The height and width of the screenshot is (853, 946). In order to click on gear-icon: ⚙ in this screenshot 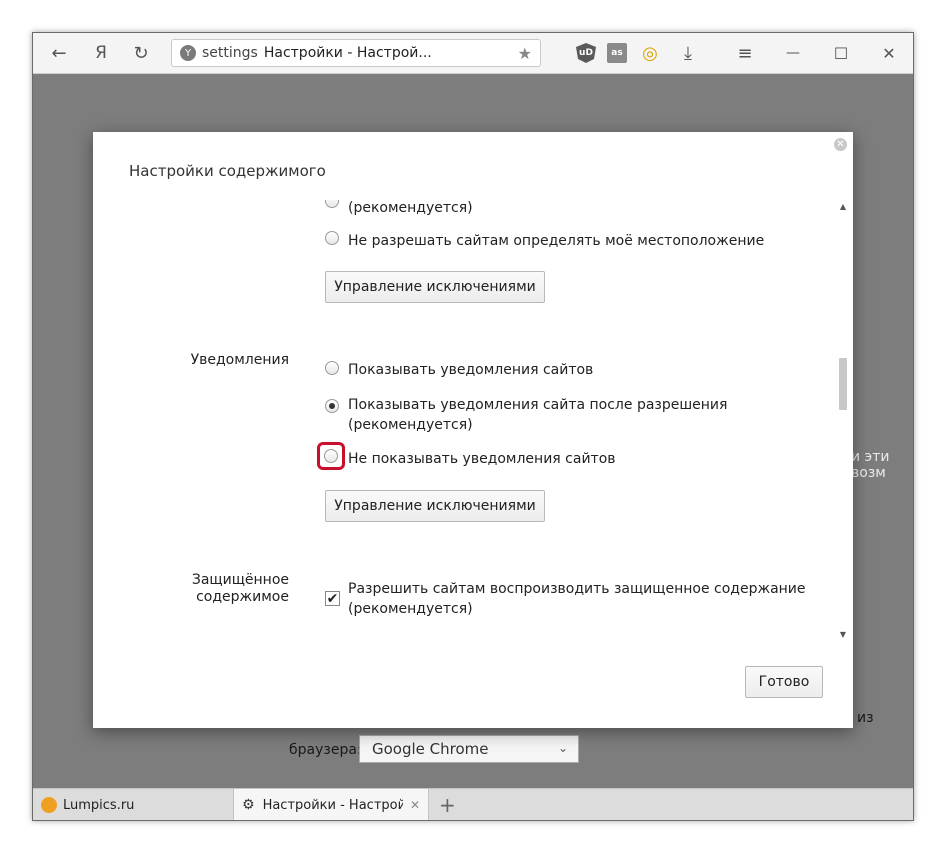, I will do `click(248, 805)`.